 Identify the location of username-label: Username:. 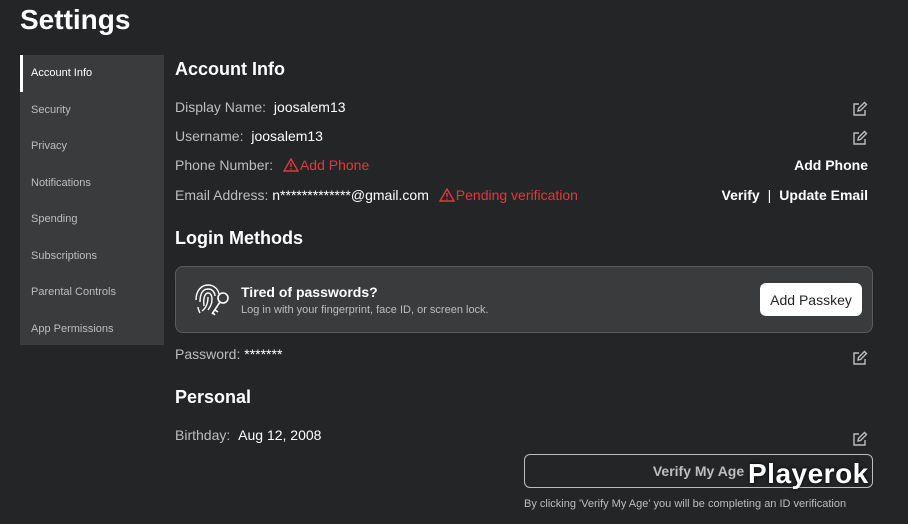
(209, 136).